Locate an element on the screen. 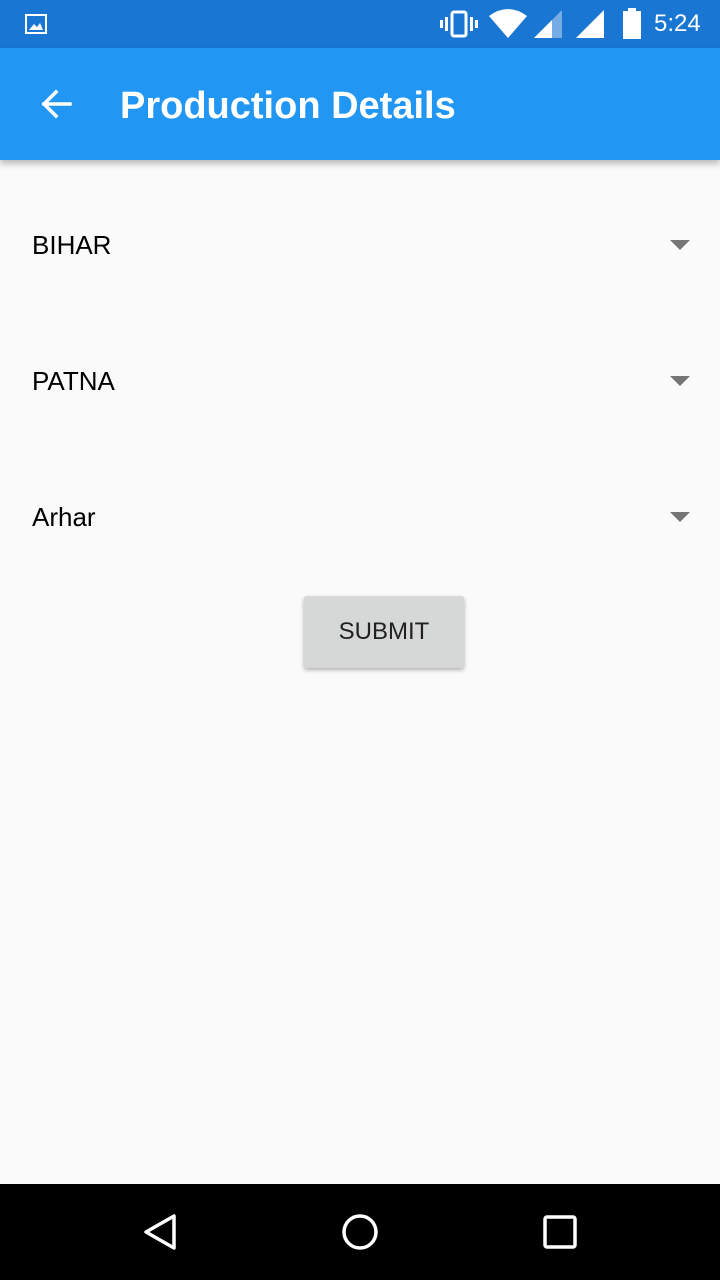  district-spinner-value: PATNA is located at coordinates (73, 381).